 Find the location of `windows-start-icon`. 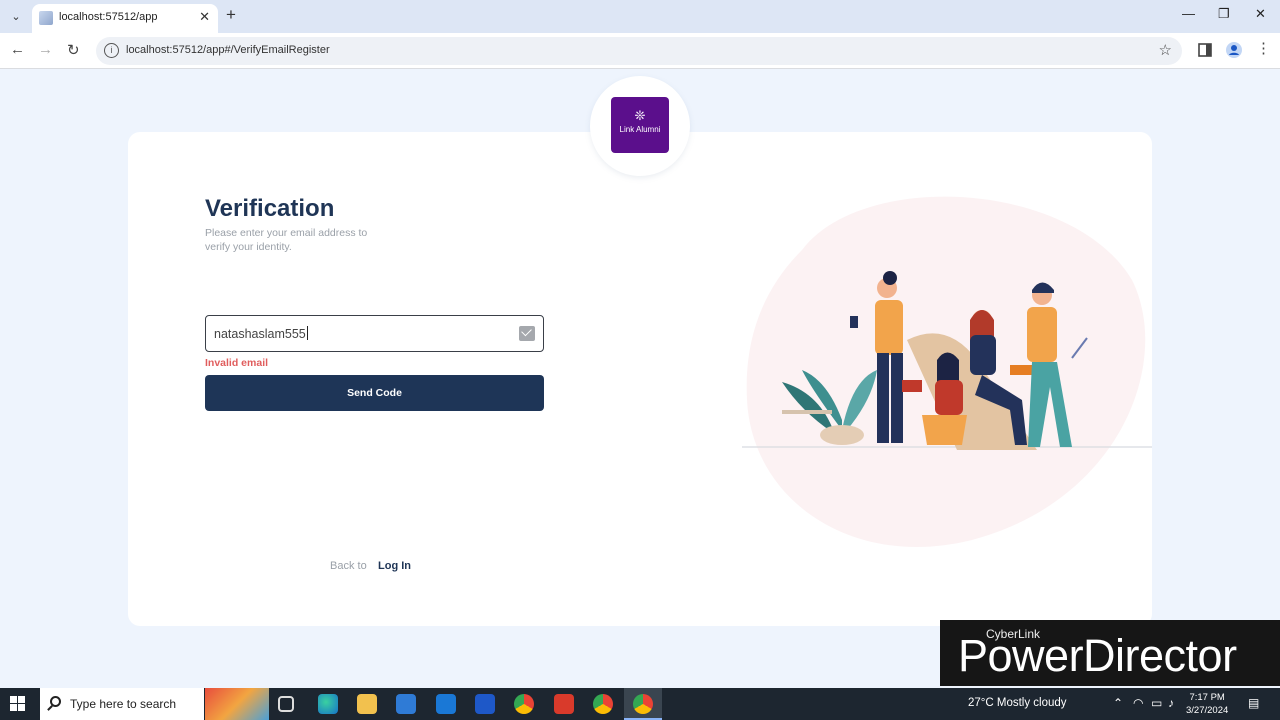

windows-start-icon is located at coordinates (18, 704).